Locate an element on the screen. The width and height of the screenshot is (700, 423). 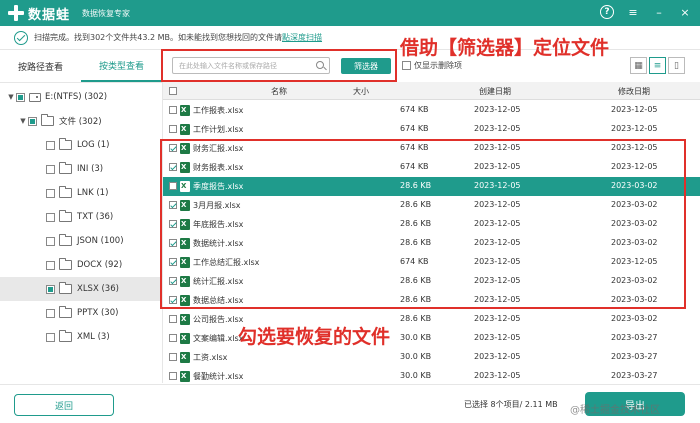
cell-name: 餐勤统计.xlsx is located at coordinates (218, 376).